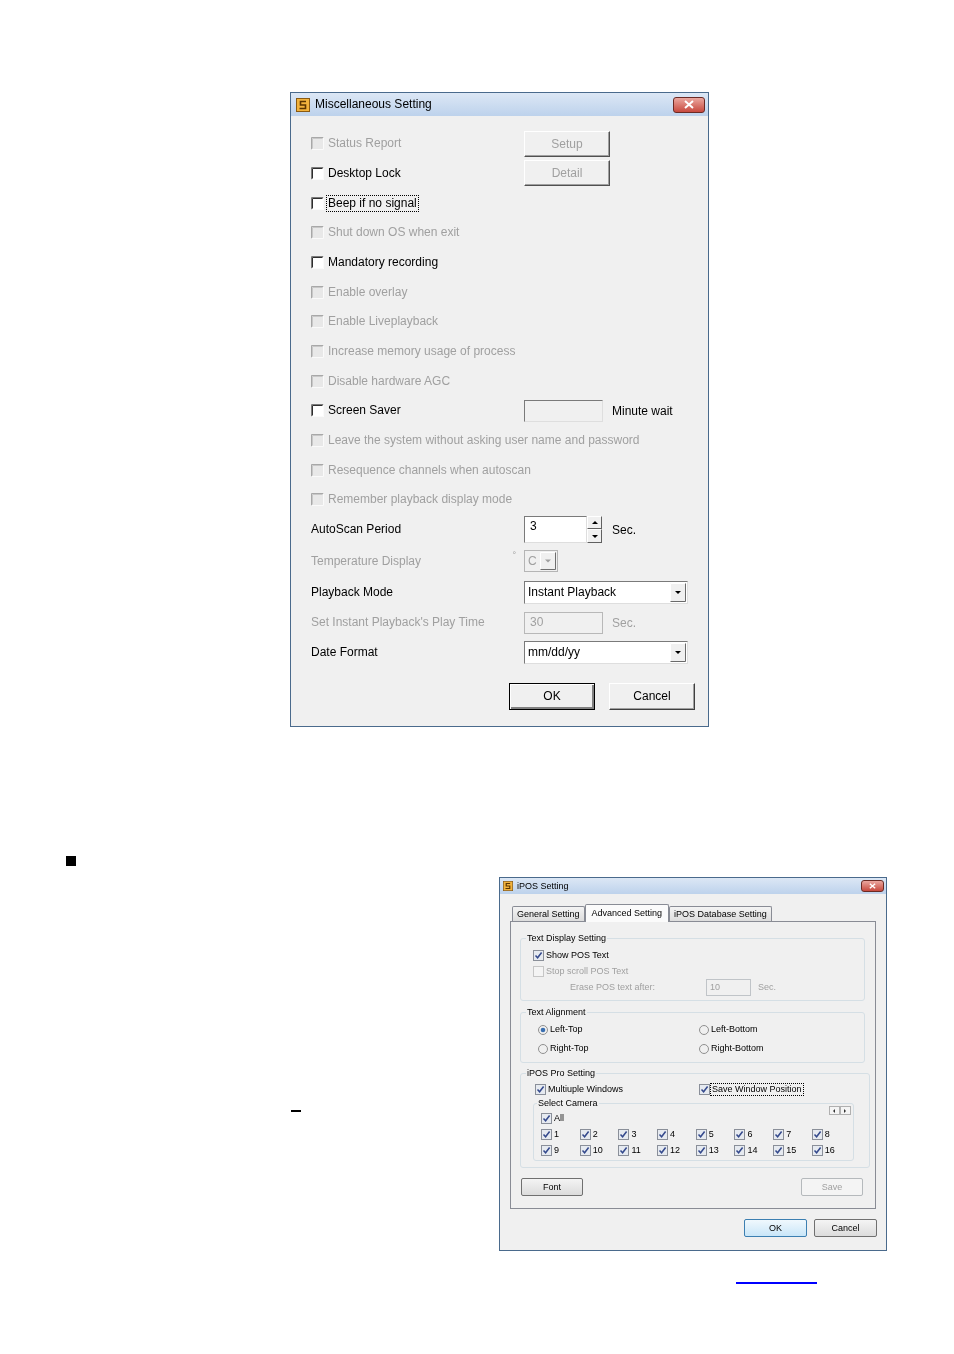  Describe the element at coordinates (514, 555) in the screenshot. I see `degree-sign: °` at that location.